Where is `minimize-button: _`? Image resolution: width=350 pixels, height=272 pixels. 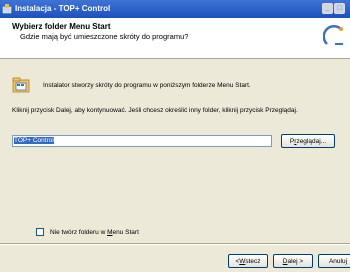 minimize-button: _ is located at coordinates (327, 8).